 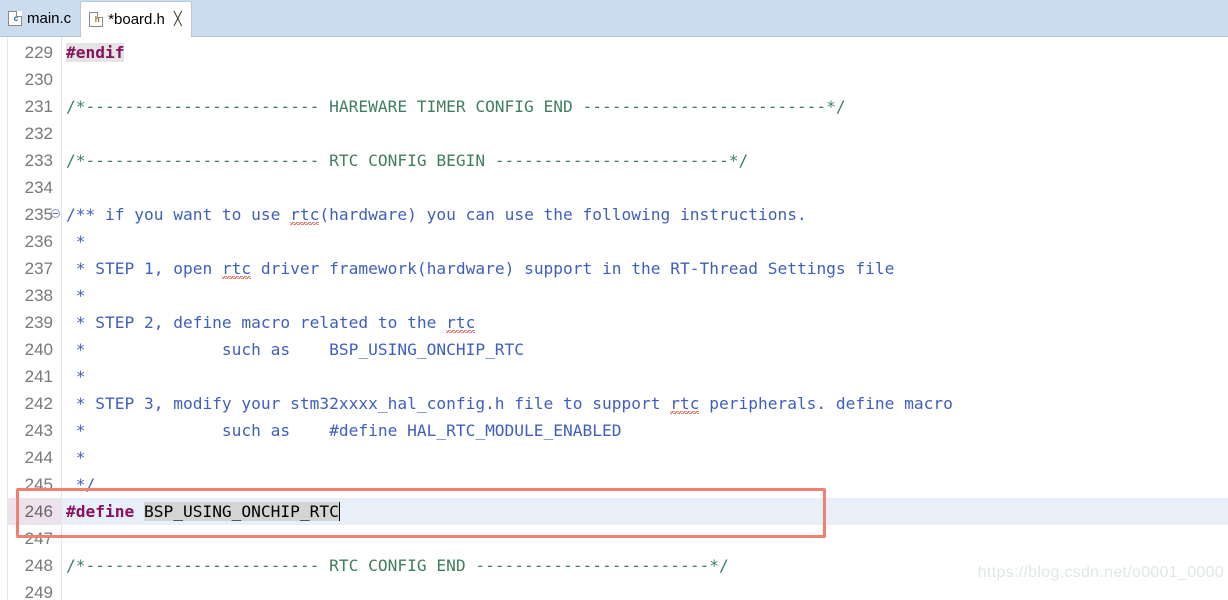 What do you see at coordinates (344, 430) in the screenshot?
I see `code-token: * such as #define HAL_RTC_MODULE_ENABLED` at bounding box center [344, 430].